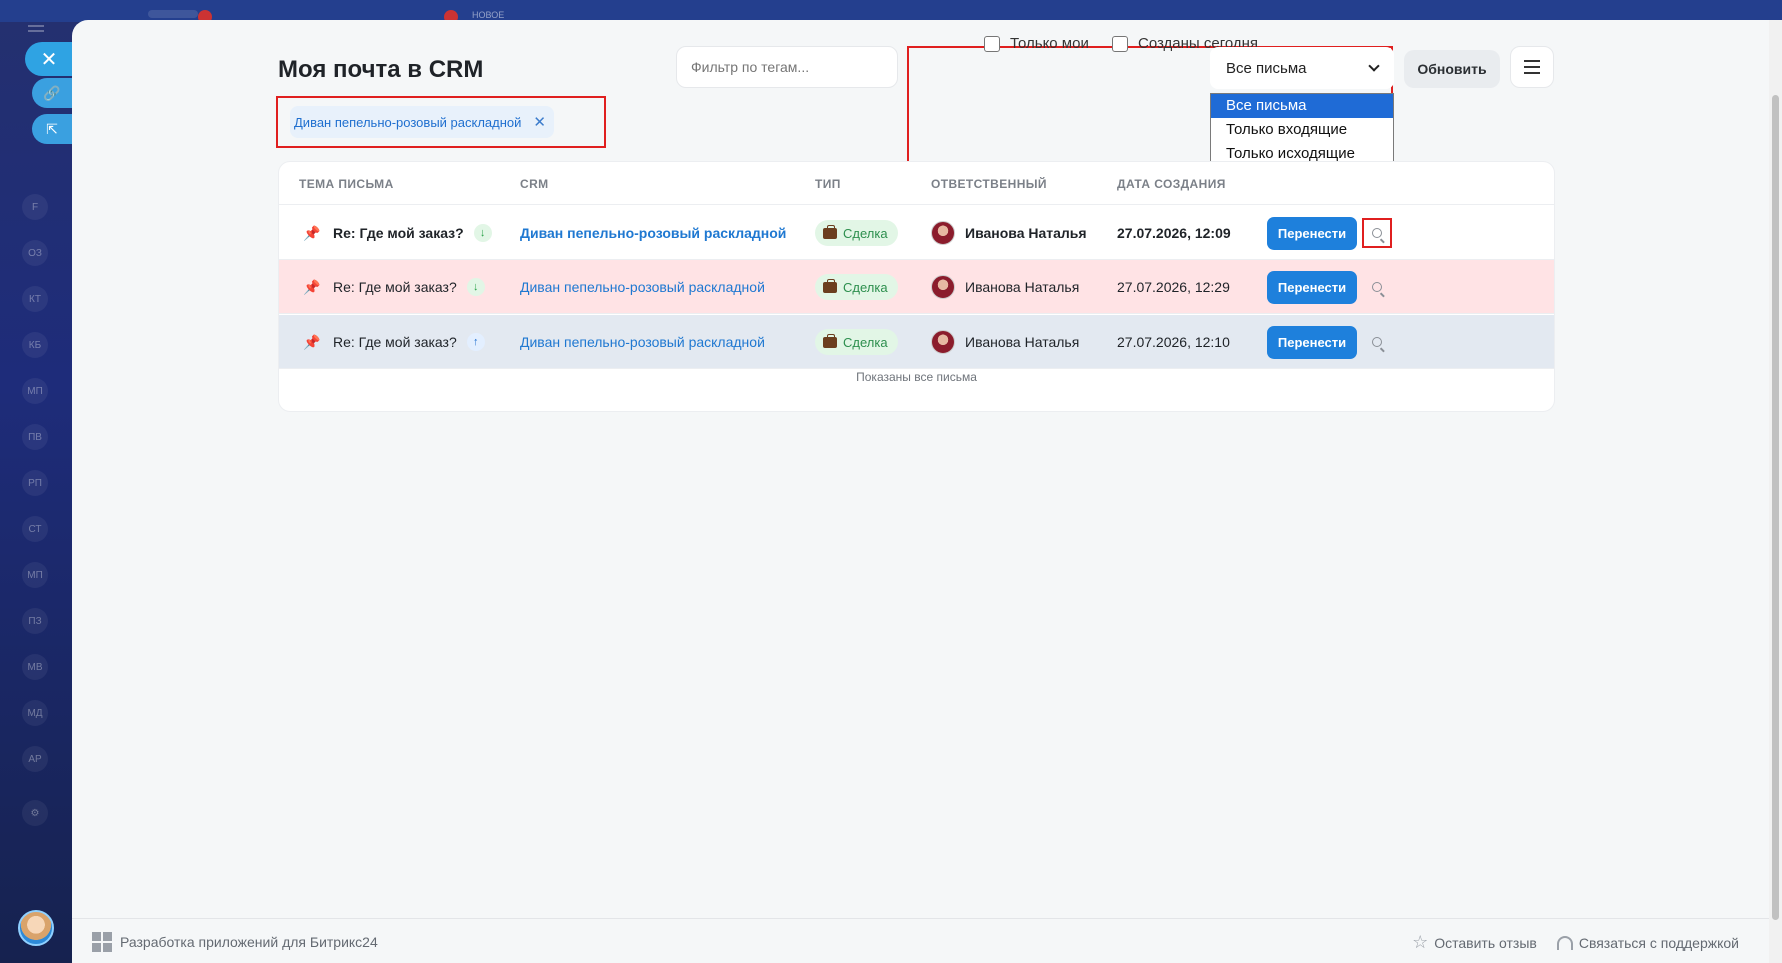  What do you see at coordinates (35, 483) in the screenshot?
I see `rail-item: РП` at bounding box center [35, 483].